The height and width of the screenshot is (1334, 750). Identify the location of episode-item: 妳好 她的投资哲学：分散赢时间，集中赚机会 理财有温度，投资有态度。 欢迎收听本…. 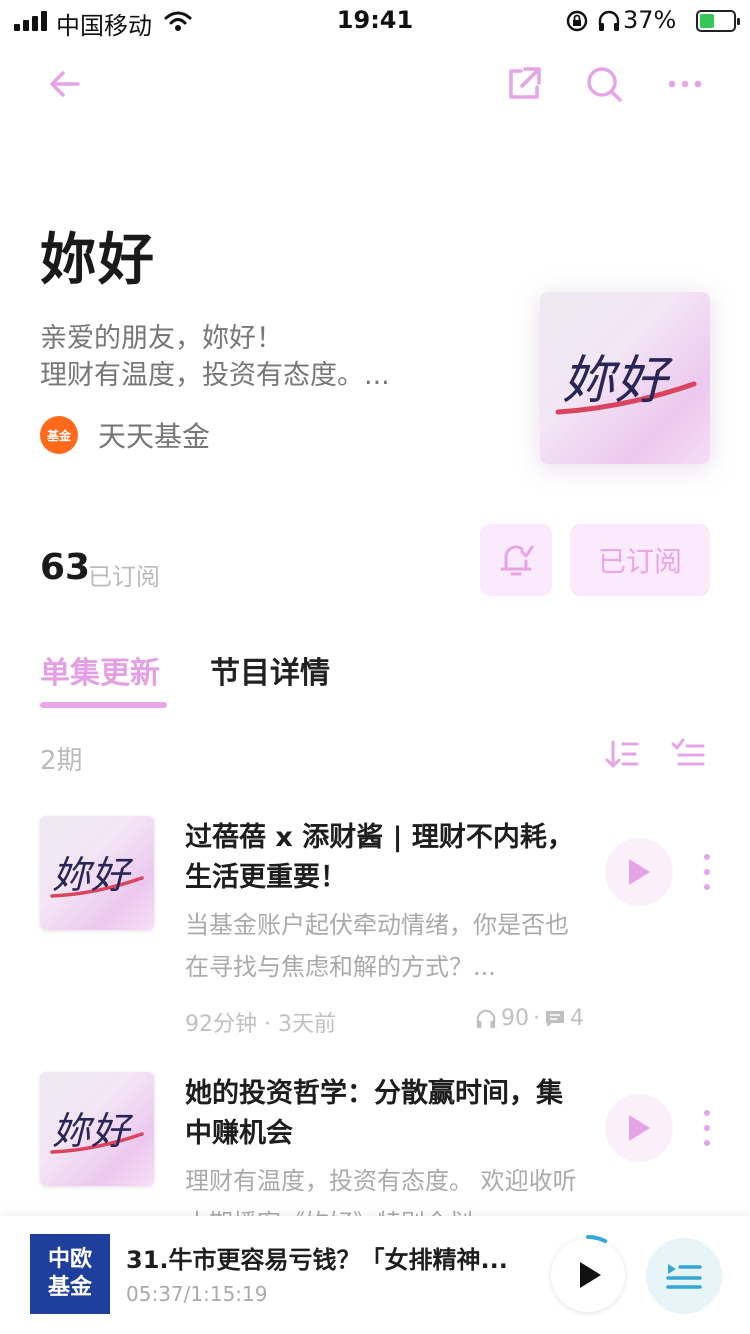
(375, 1136).